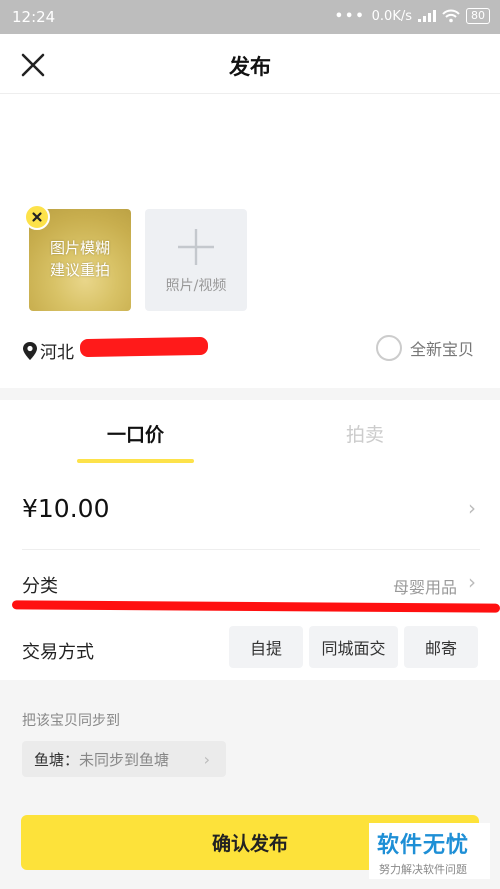 This screenshot has height=889, width=500. What do you see at coordinates (40, 586) in the screenshot?
I see `category-label: 分类` at bounding box center [40, 586].